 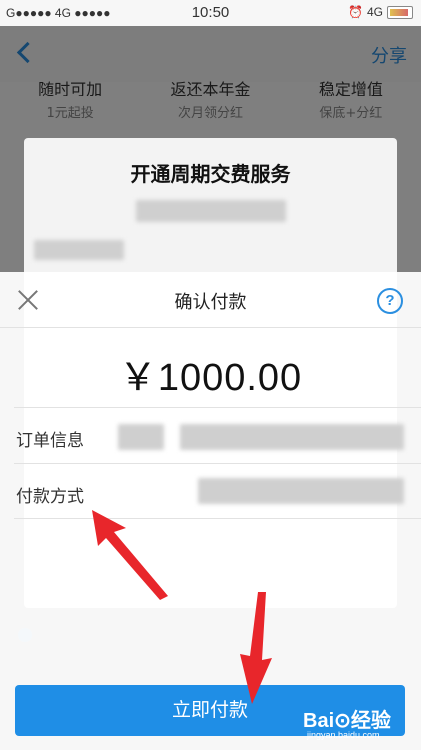 I want to click on dialog-title: 开通周期交费服务, so click(x=210, y=174).